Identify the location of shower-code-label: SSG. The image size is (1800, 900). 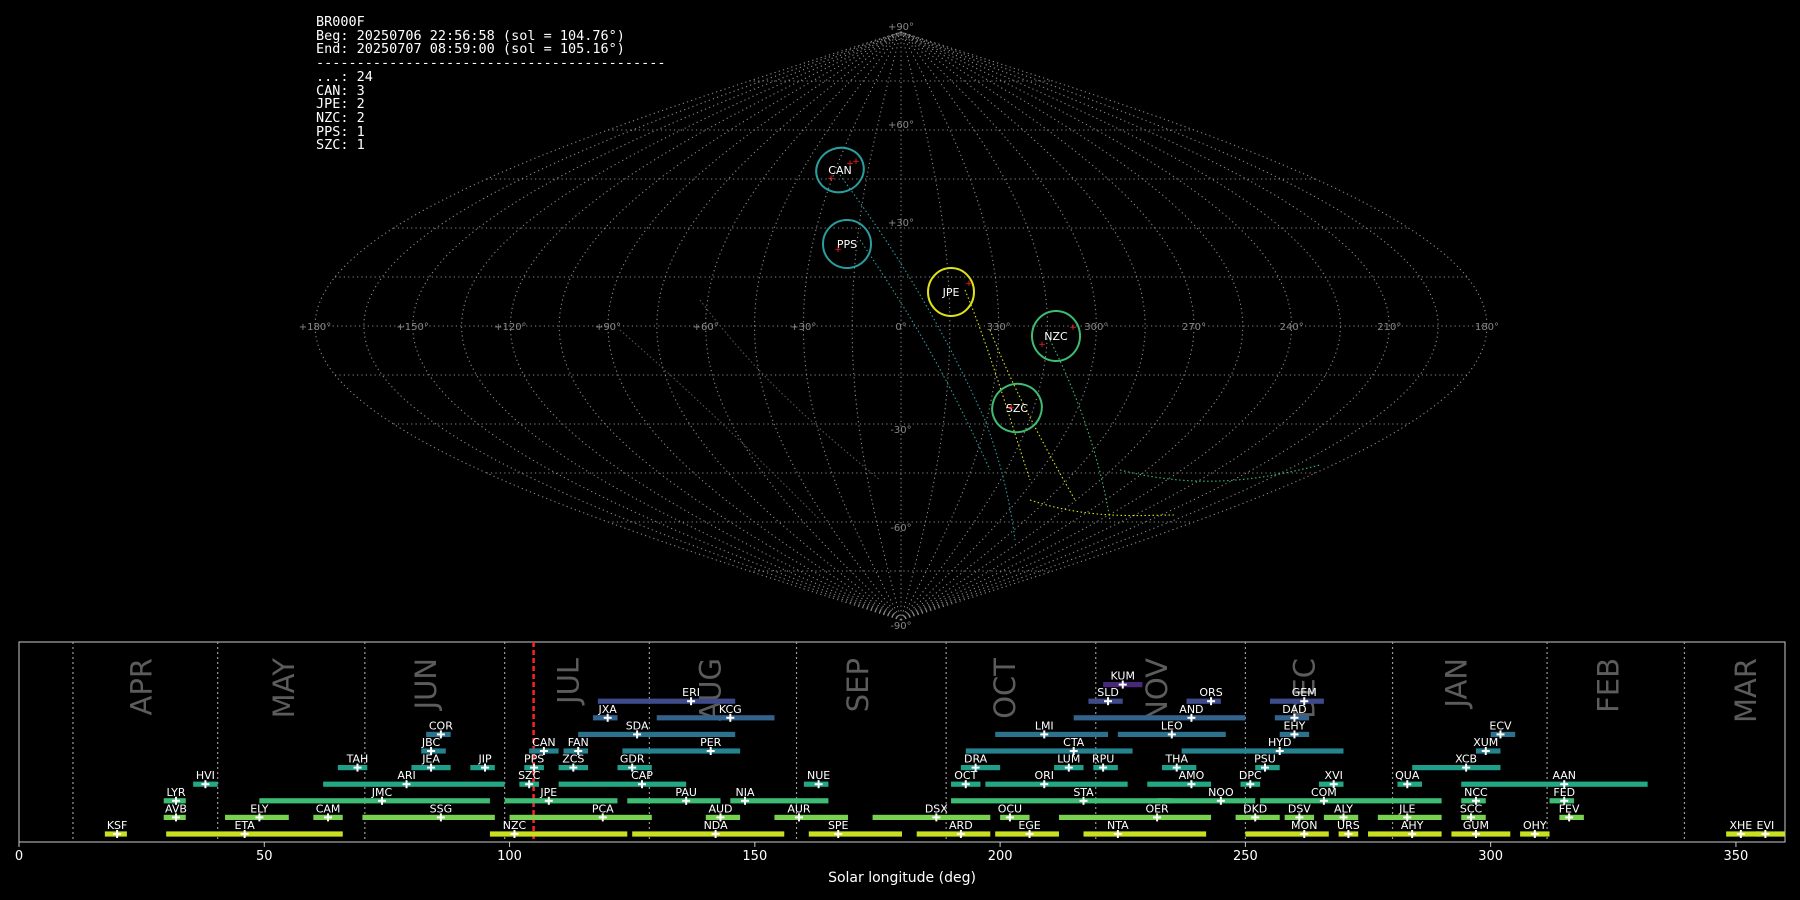
(441, 808).